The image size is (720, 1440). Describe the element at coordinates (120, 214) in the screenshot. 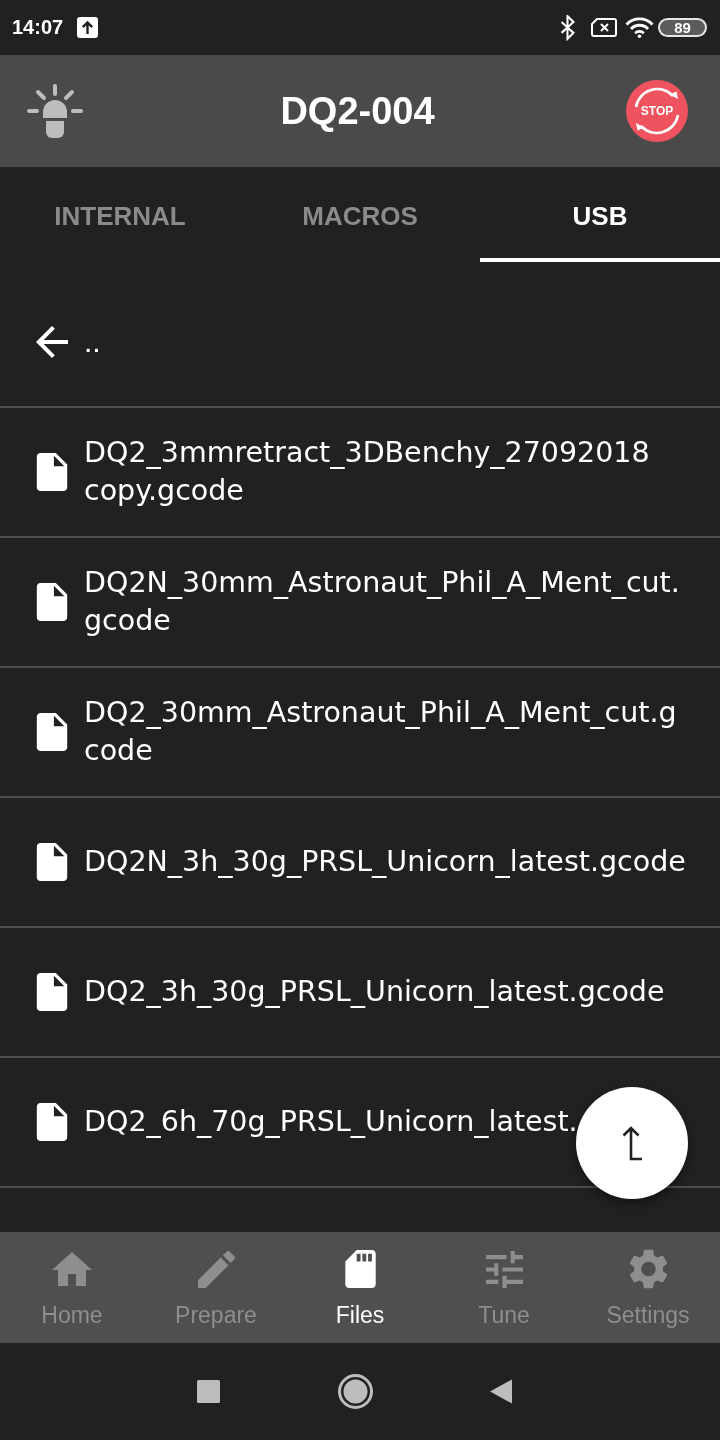

I see `storage-tab: INTERNAL` at that location.